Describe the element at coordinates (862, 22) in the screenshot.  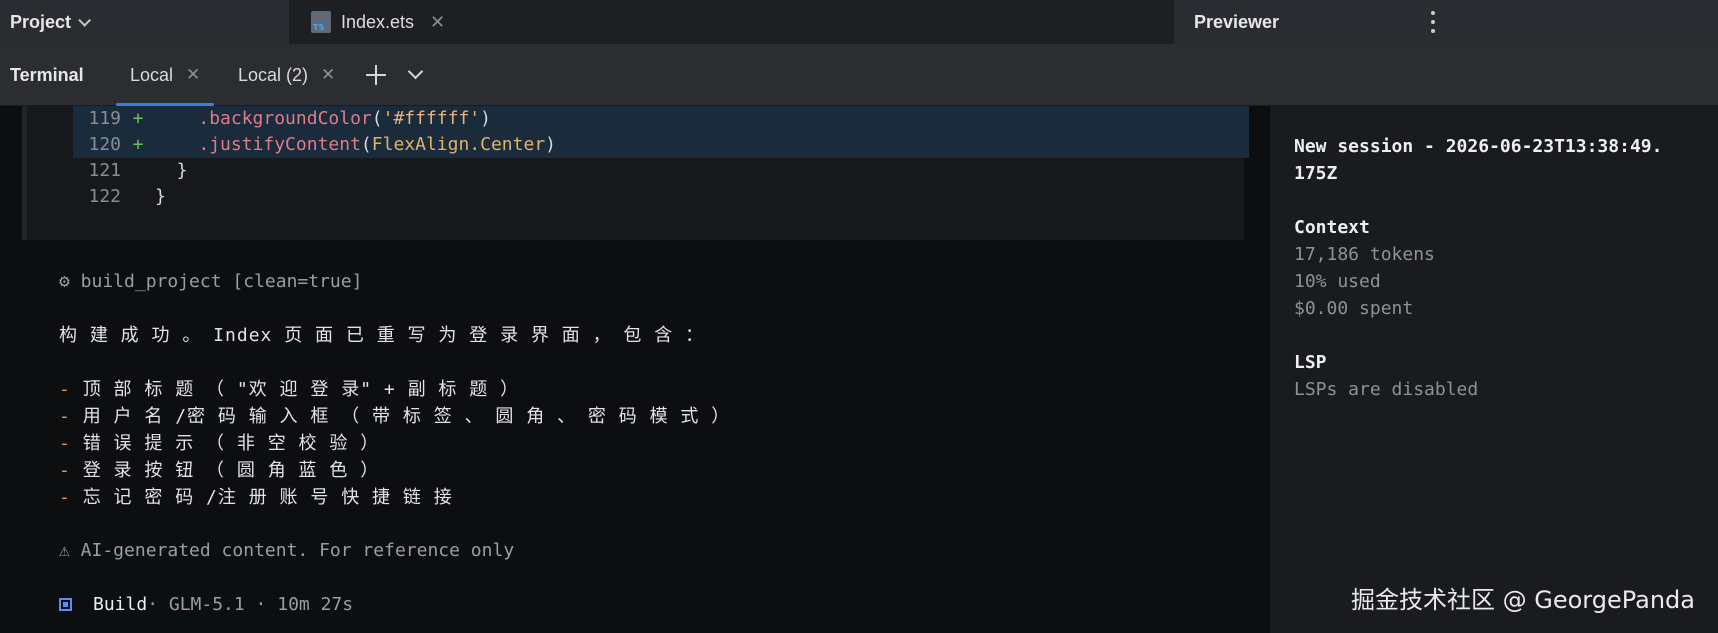
I see `editor-tab-bar: Index.ets ✕` at that location.